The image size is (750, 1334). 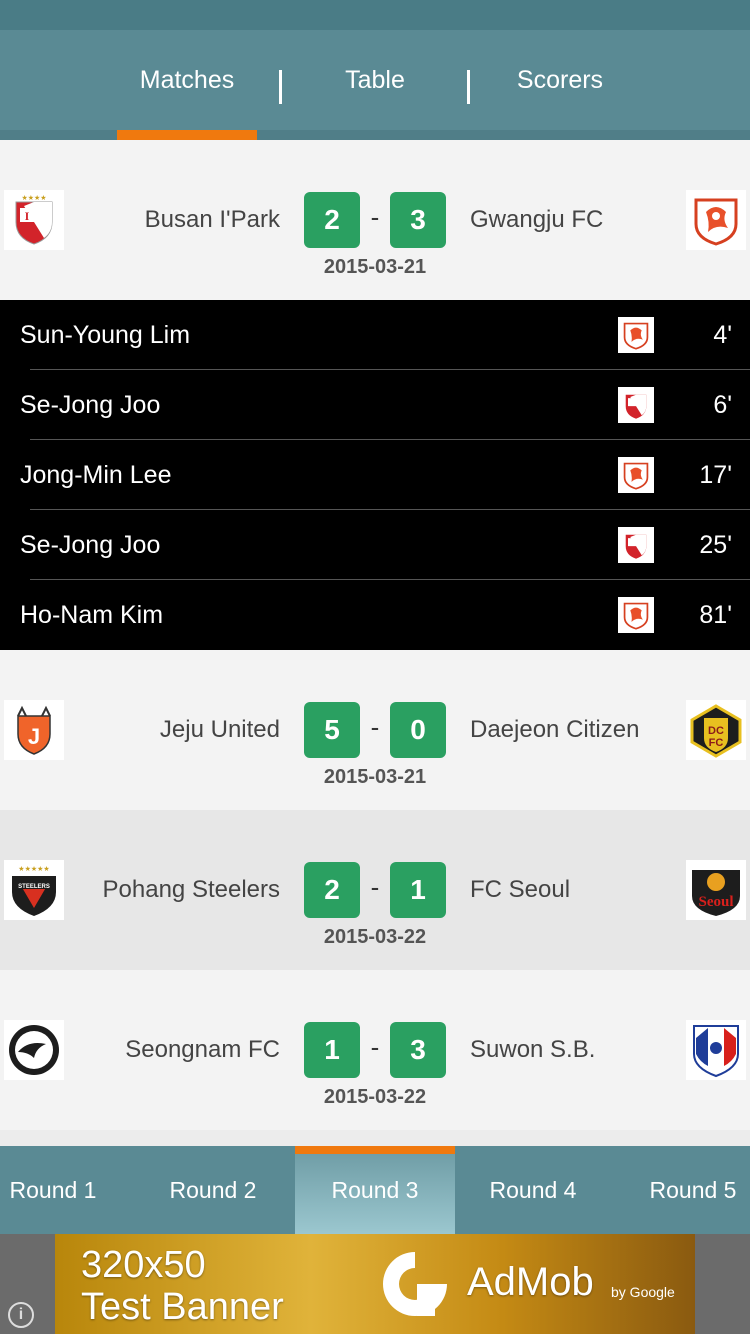 I want to click on away-team-name: Suwon S.B., so click(x=533, y=1049).